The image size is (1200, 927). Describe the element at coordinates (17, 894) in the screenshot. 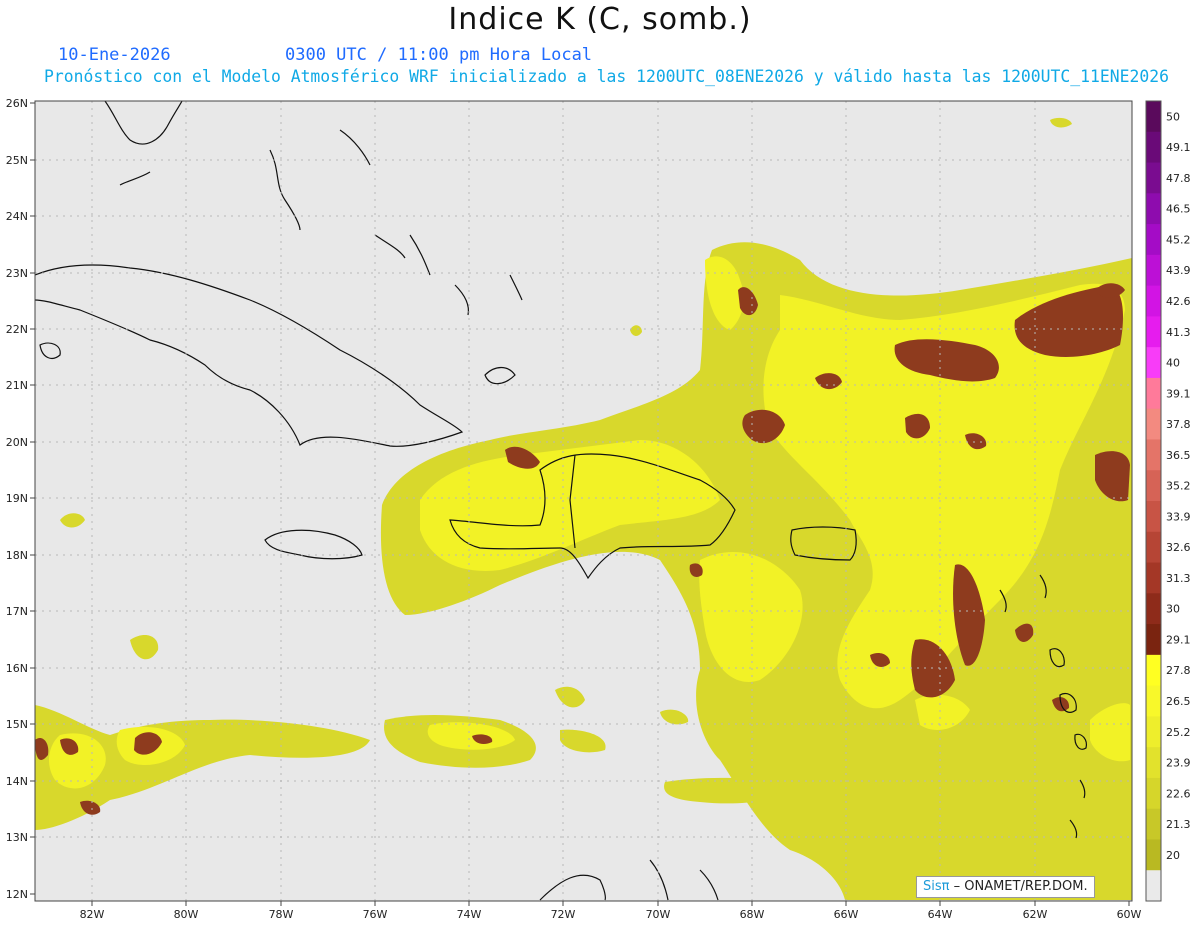

I see `lat-label: 12N` at that location.